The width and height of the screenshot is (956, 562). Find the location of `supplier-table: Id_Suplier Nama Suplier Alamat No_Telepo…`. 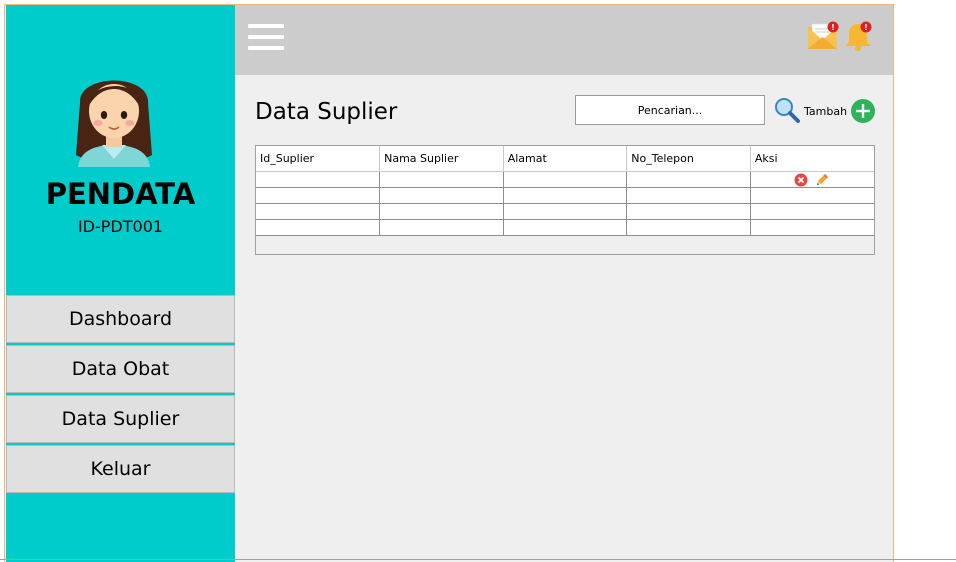

supplier-table: Id_Suplier Nama Suplier Alamat No_Telepo… is located at coordinates (565, 200).